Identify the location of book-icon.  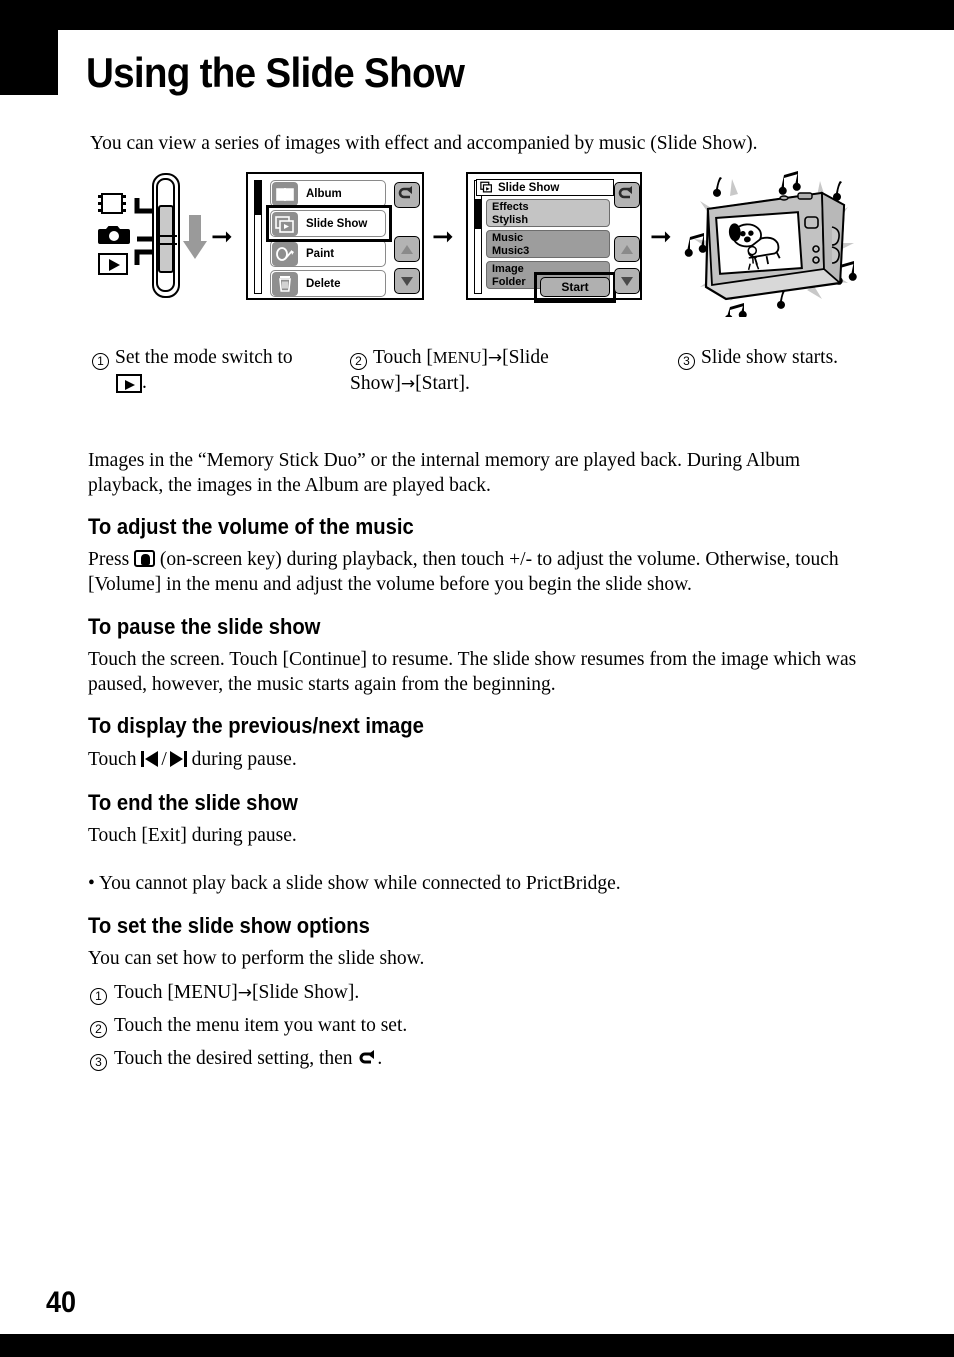
(285, 193).